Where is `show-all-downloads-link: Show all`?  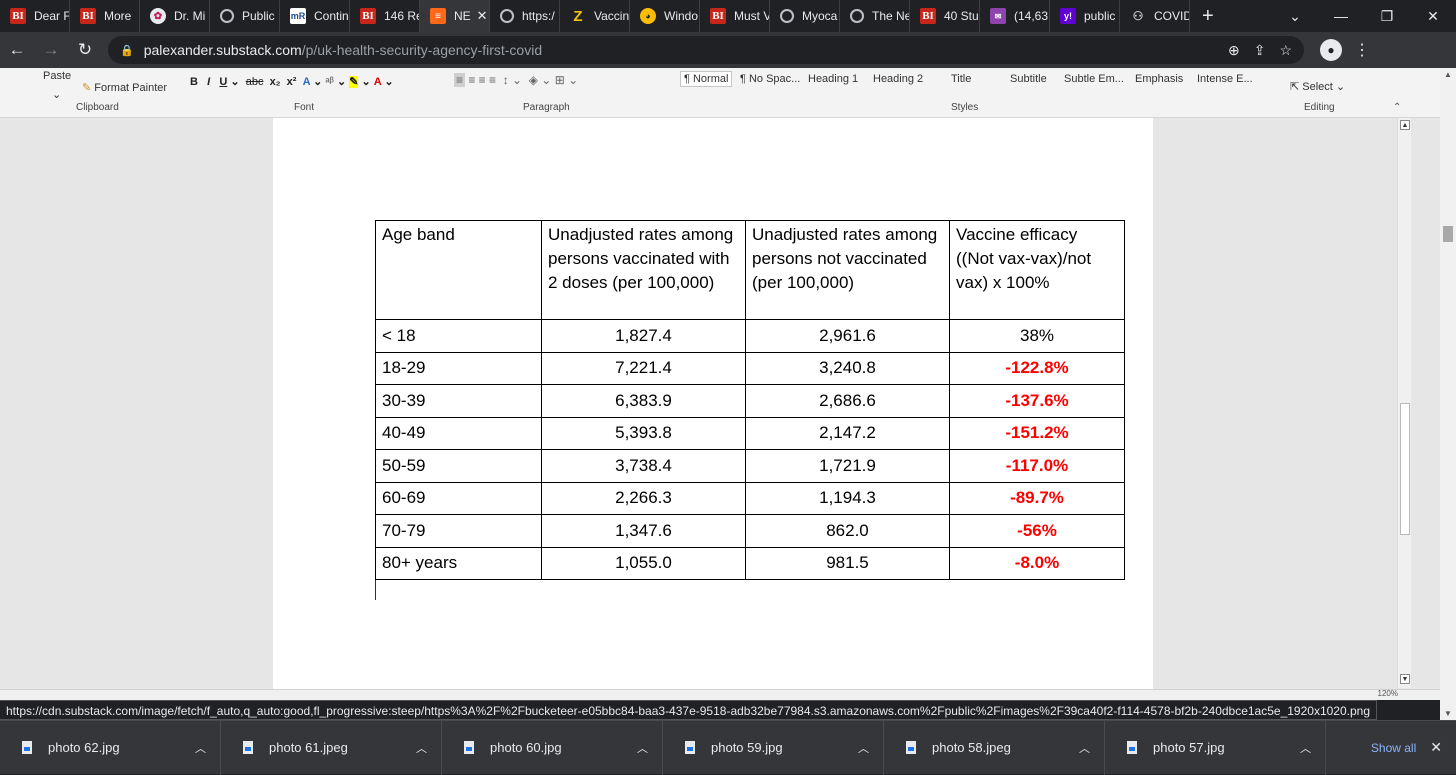
show-all-downloads-link: Show all is located at coordinates (1393, 748).